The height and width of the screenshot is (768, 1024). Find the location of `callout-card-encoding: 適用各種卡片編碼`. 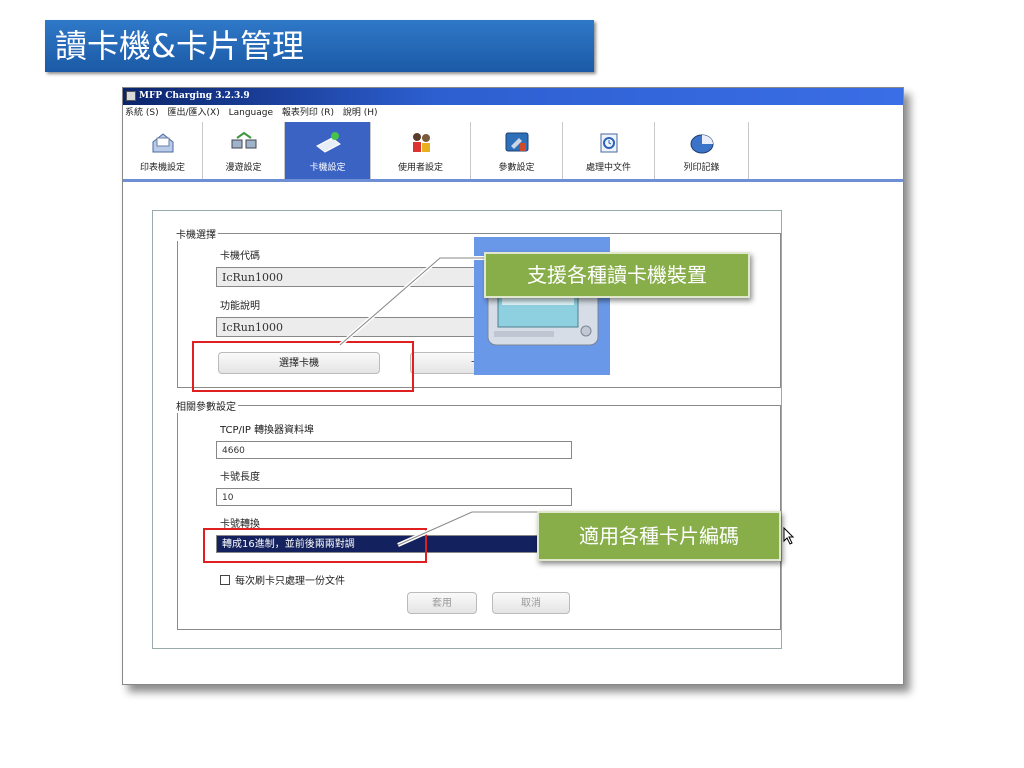

callout-card-encoding: 適用各種卡片編碼 is located at coordinates (659, 536).